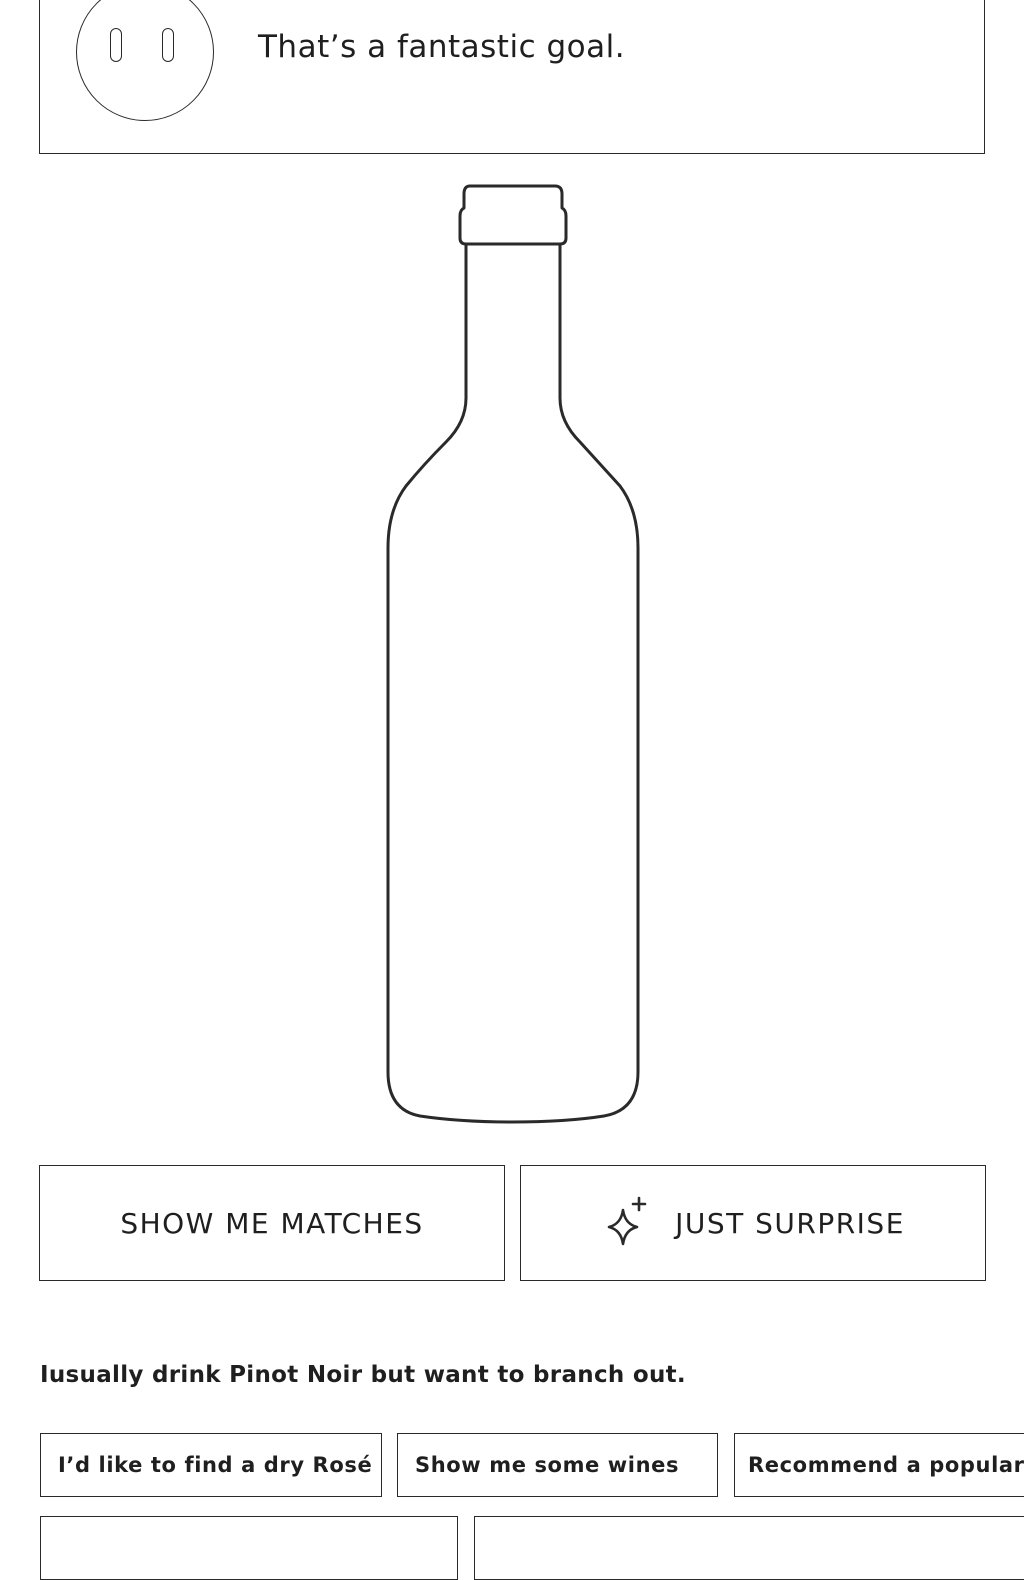  Describe the element at coordinates (547, 1465) in the screenshot. I see `suggestion-chip-label: Show me some wines` at that location.